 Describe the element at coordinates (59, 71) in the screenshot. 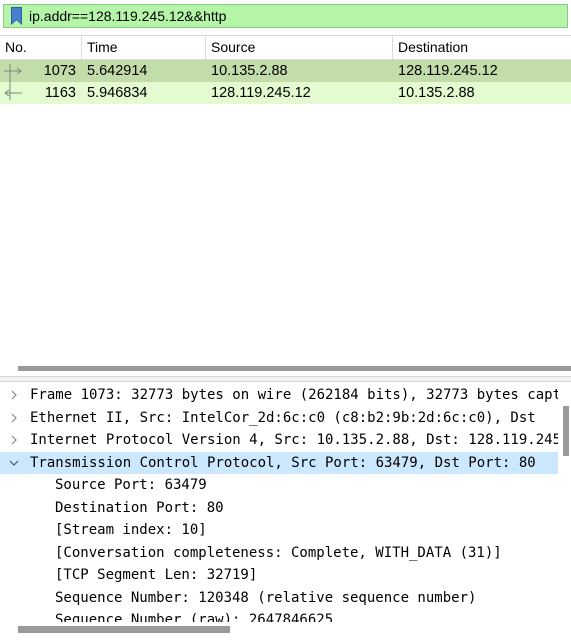

I see `packet-no: 1073` at that location.